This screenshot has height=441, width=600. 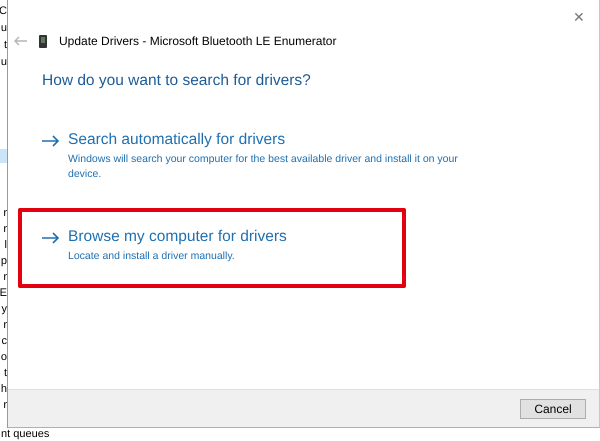 What do you see at coordinates (3, 156) in the screenshot?
I see `selection-highlight` at bounding box center [3, 156].